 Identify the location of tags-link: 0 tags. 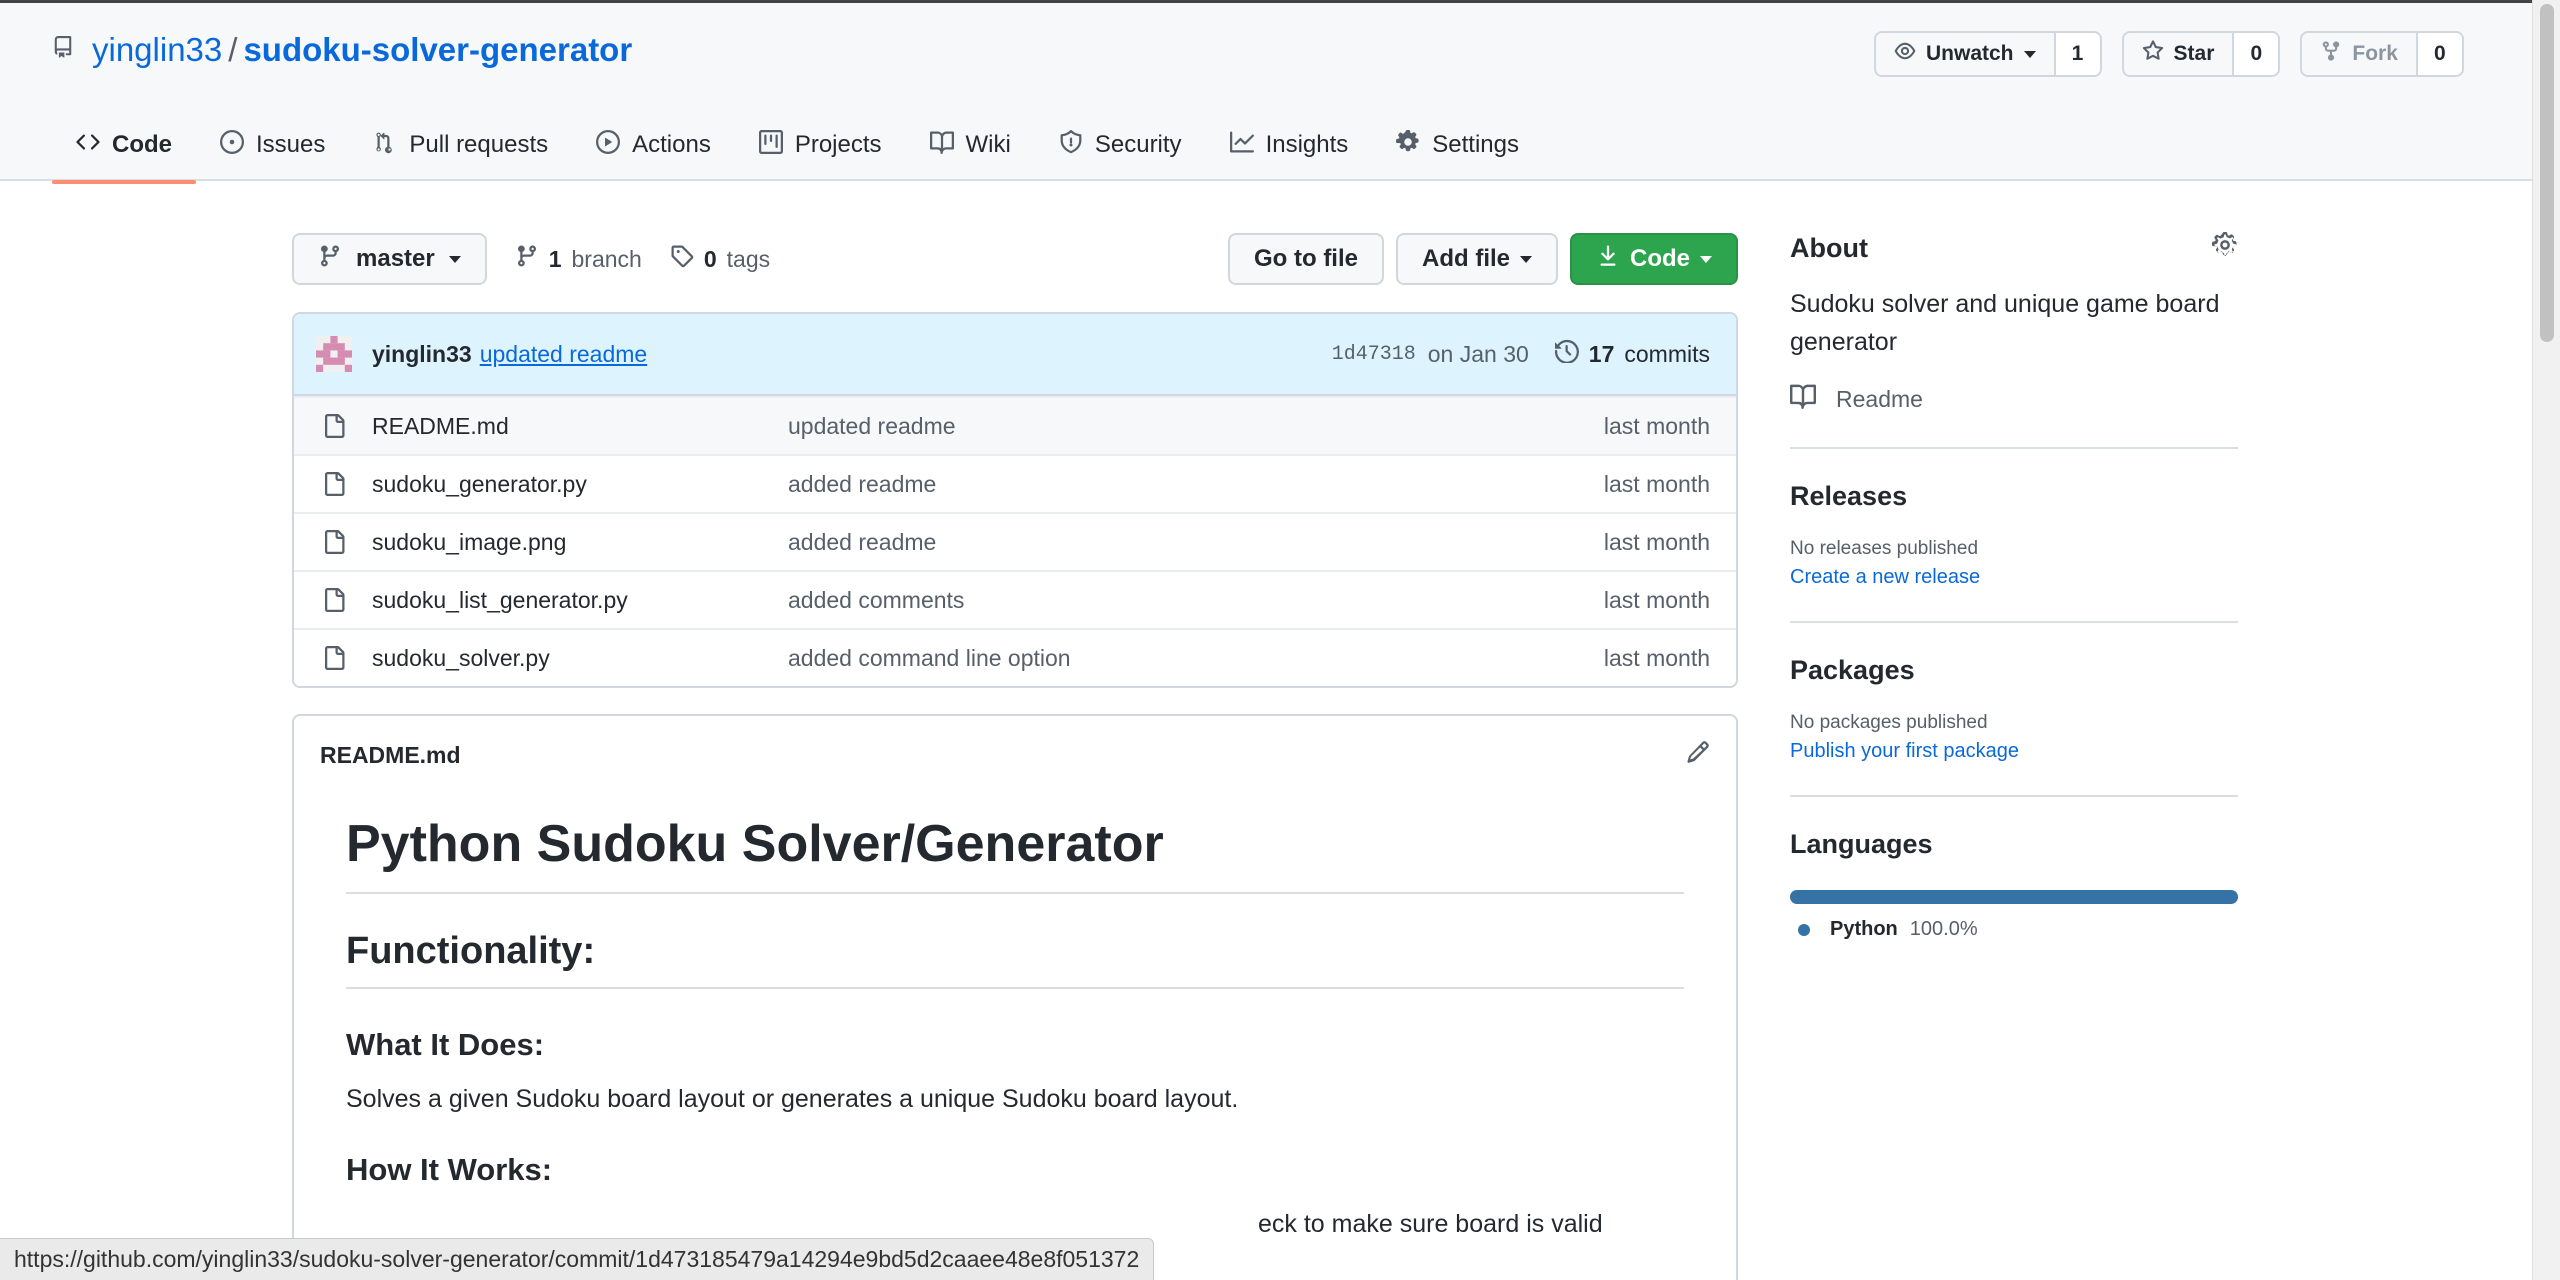
(720, 259).